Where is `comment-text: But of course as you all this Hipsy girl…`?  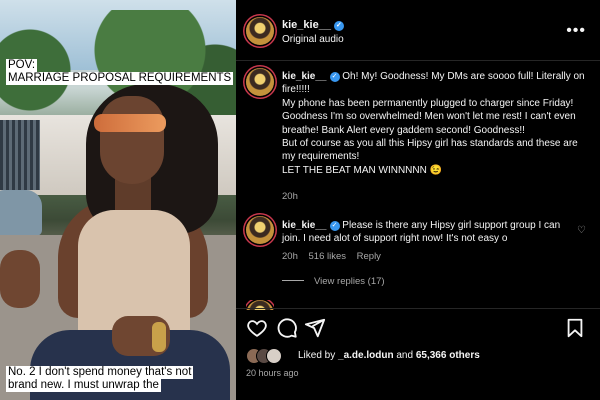
comment-text: But of course as you all this Hipsy girl… is located at coordinates (430, 150).